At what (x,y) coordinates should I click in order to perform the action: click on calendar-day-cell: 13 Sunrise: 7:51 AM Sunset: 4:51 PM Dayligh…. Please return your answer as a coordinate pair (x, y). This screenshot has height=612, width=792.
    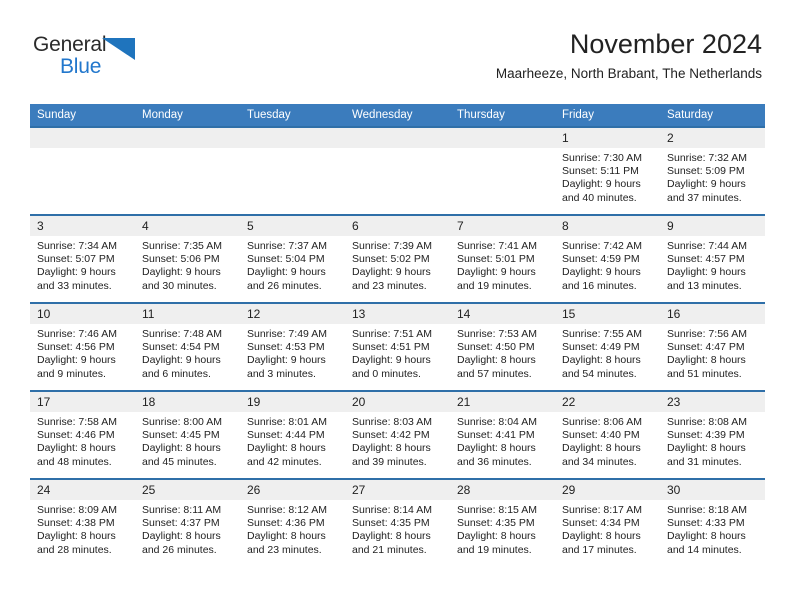
    Looking at the image, I should click on (397, 346).